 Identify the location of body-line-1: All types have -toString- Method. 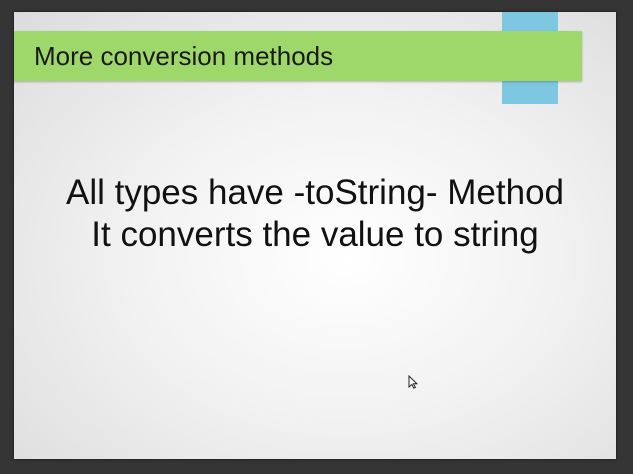
(314, 192).